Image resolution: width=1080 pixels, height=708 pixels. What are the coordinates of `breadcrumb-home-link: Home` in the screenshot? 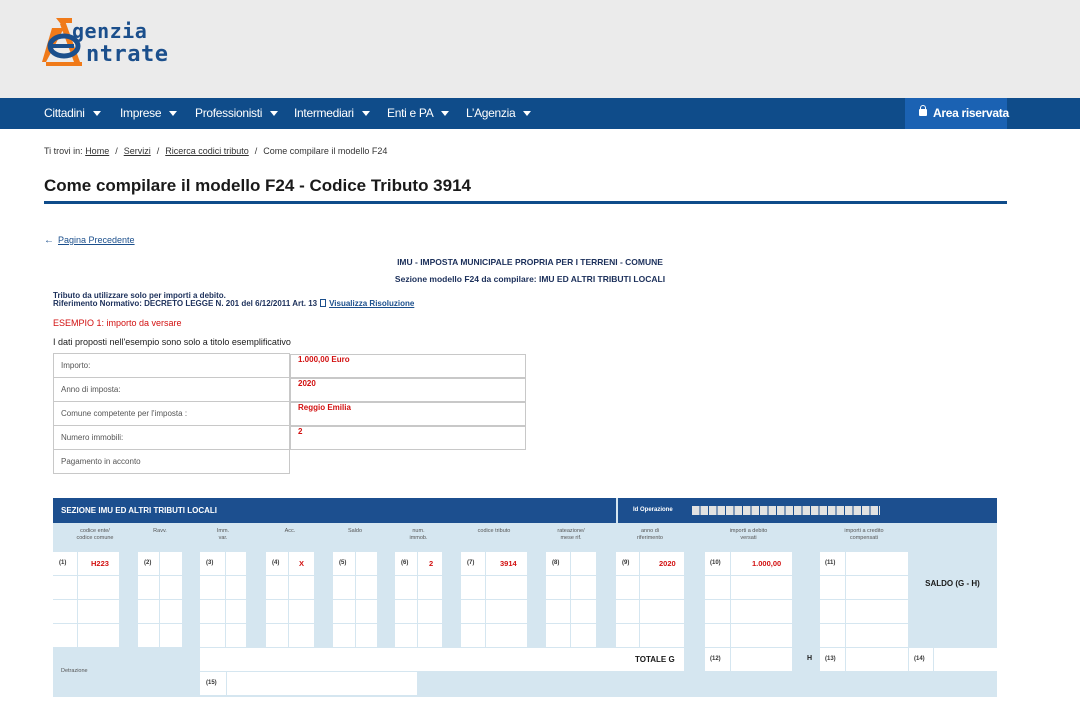 It's located at (97, 151).